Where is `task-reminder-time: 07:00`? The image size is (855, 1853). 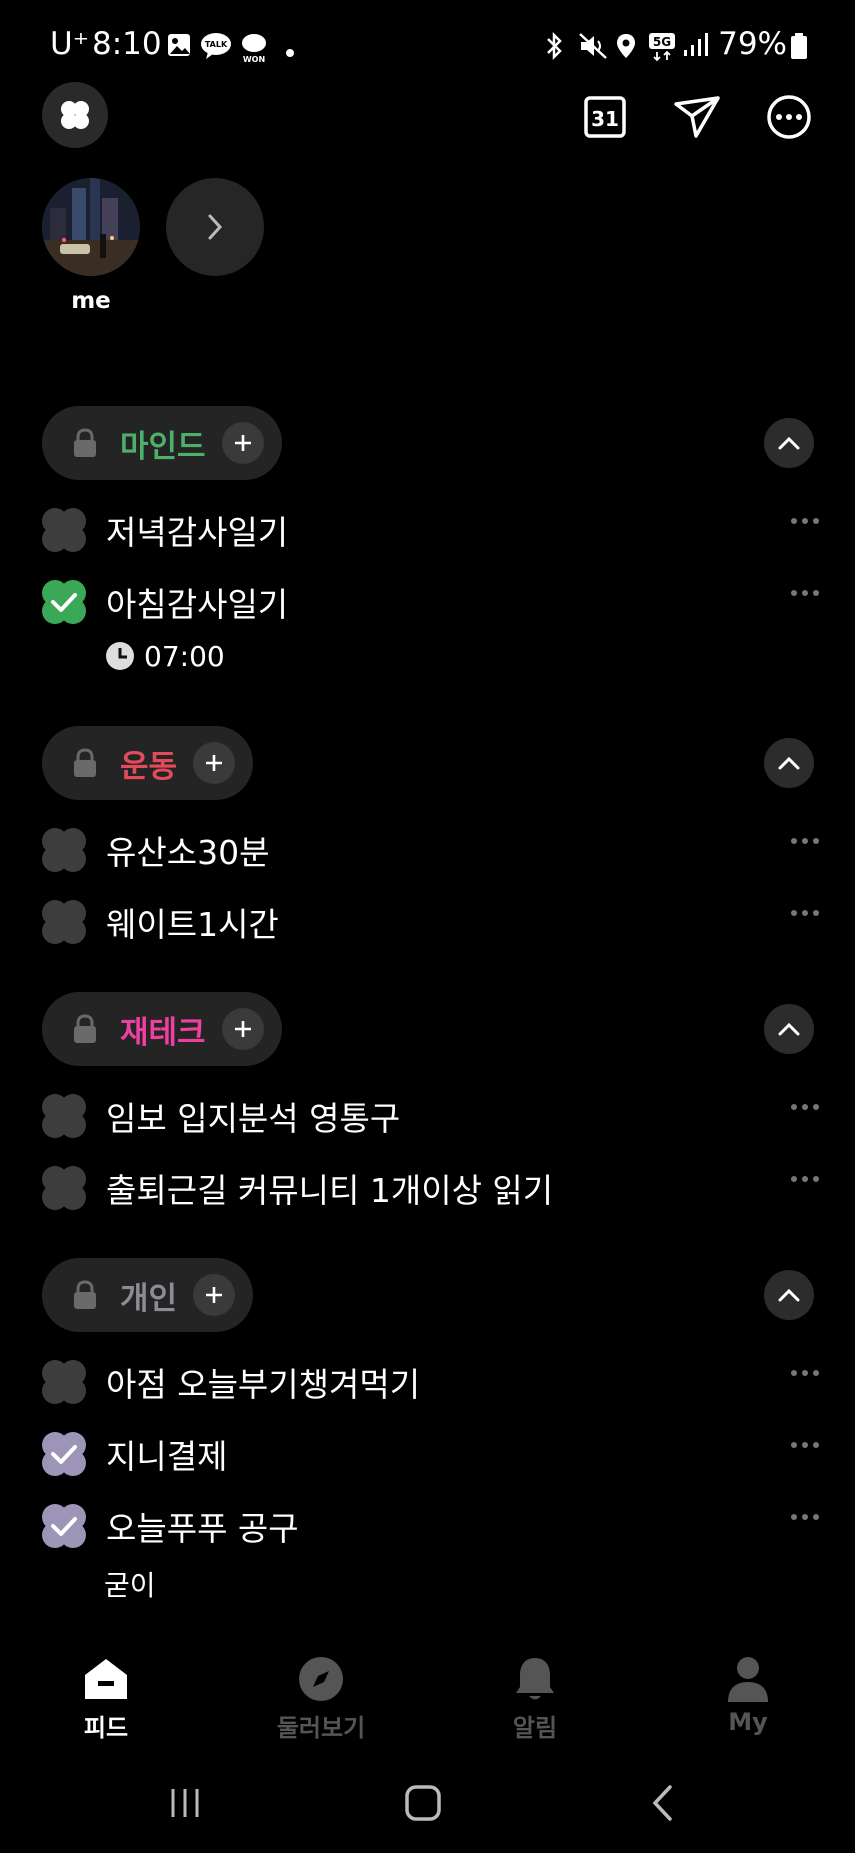
task-reminder-time: 07:00 is located at coordinates (184, 656).